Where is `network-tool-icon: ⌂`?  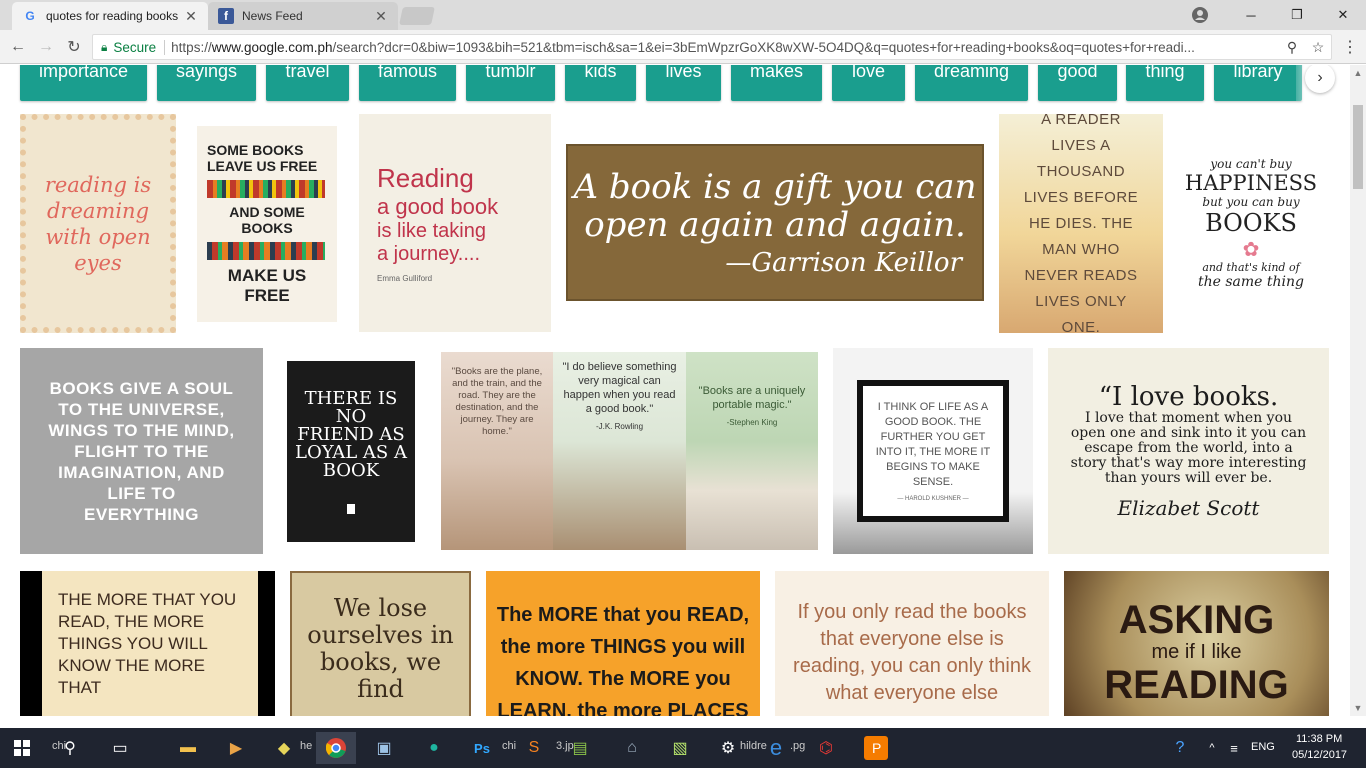 network-tool-icon: ⌂ is located at coordinates (632, 748).